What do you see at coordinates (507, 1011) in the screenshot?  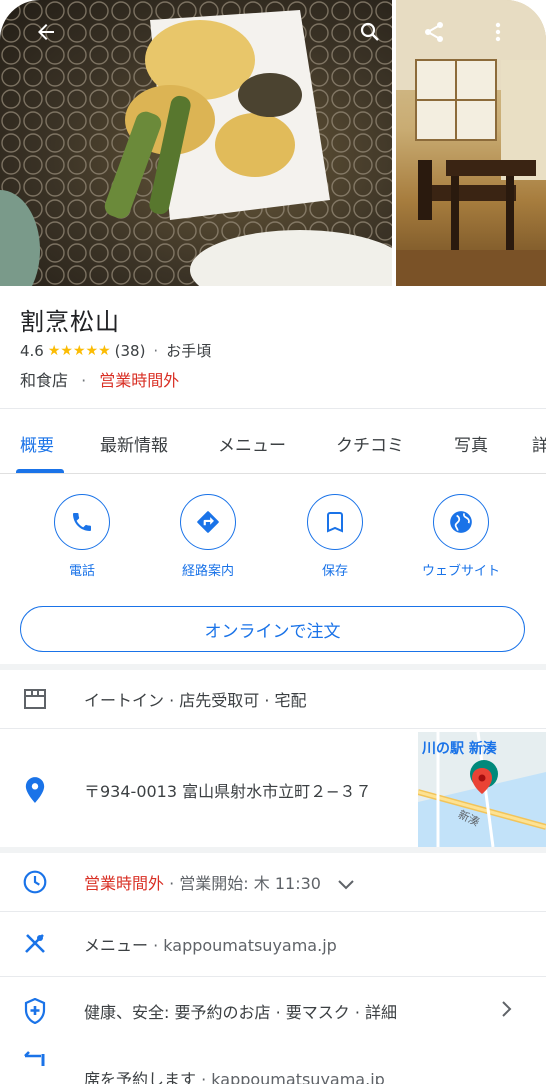 I see `chevron-right-icon` at bounding box center [507, 1011].